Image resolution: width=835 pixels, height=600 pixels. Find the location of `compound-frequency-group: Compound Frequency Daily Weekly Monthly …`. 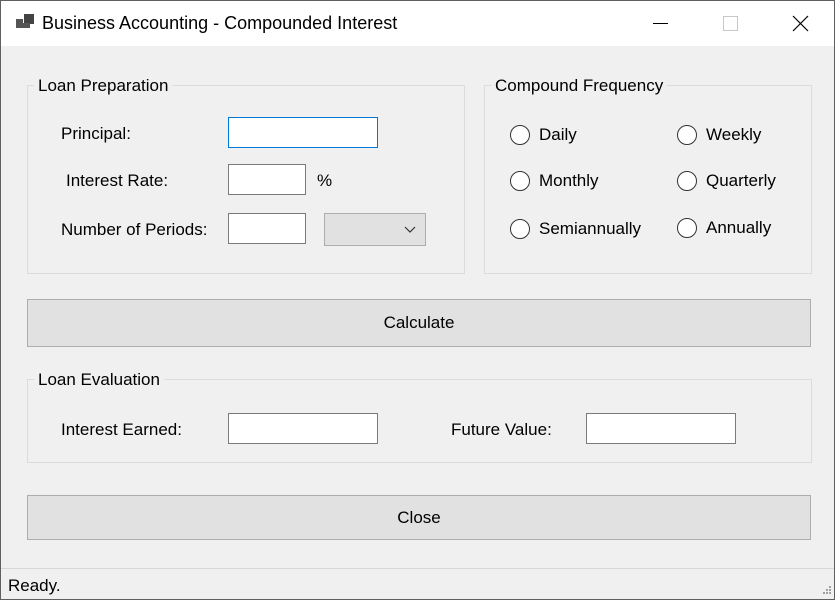

compound-frequency-group: Compound Frequency Daily Weekly Monthly … is located at coordinates (648, 175).